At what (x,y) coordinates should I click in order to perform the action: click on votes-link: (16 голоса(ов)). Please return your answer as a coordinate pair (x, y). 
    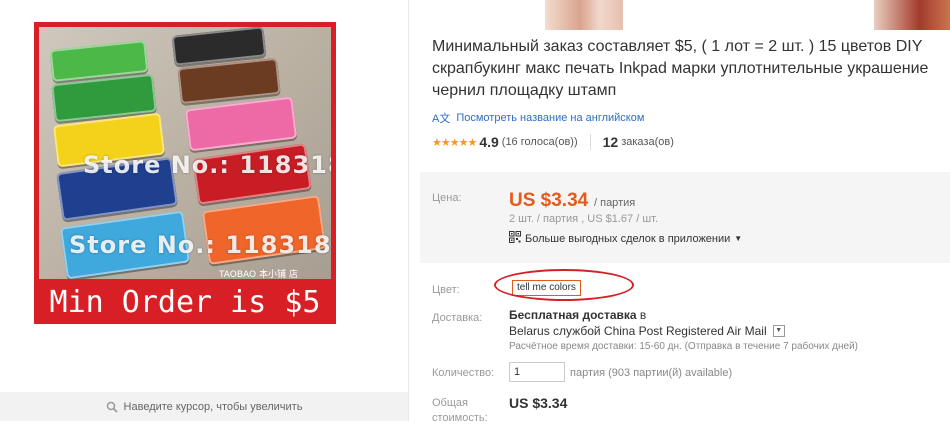
    Looking at the image, I should click on (540, 142).